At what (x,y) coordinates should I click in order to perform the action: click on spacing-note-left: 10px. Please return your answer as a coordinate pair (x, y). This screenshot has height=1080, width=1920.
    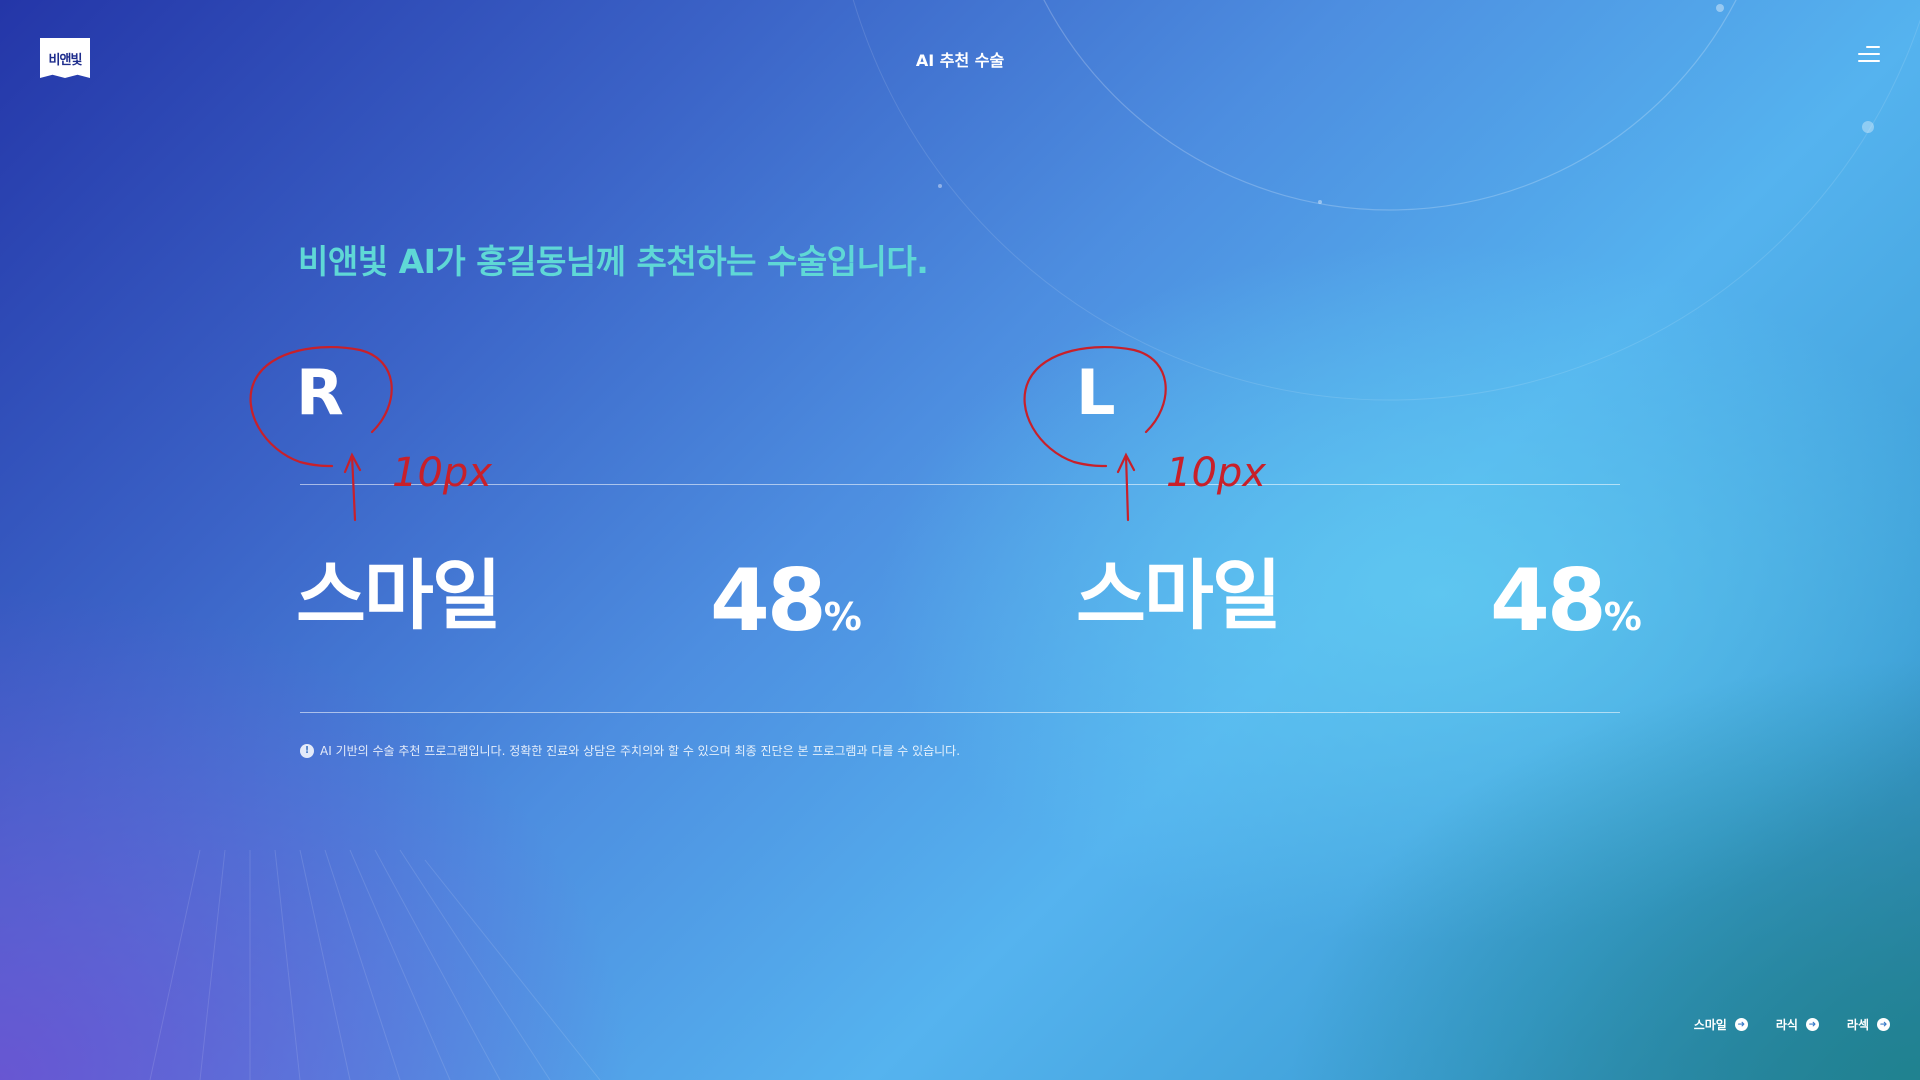
    Looking at the image, I should click on (1216, 473).